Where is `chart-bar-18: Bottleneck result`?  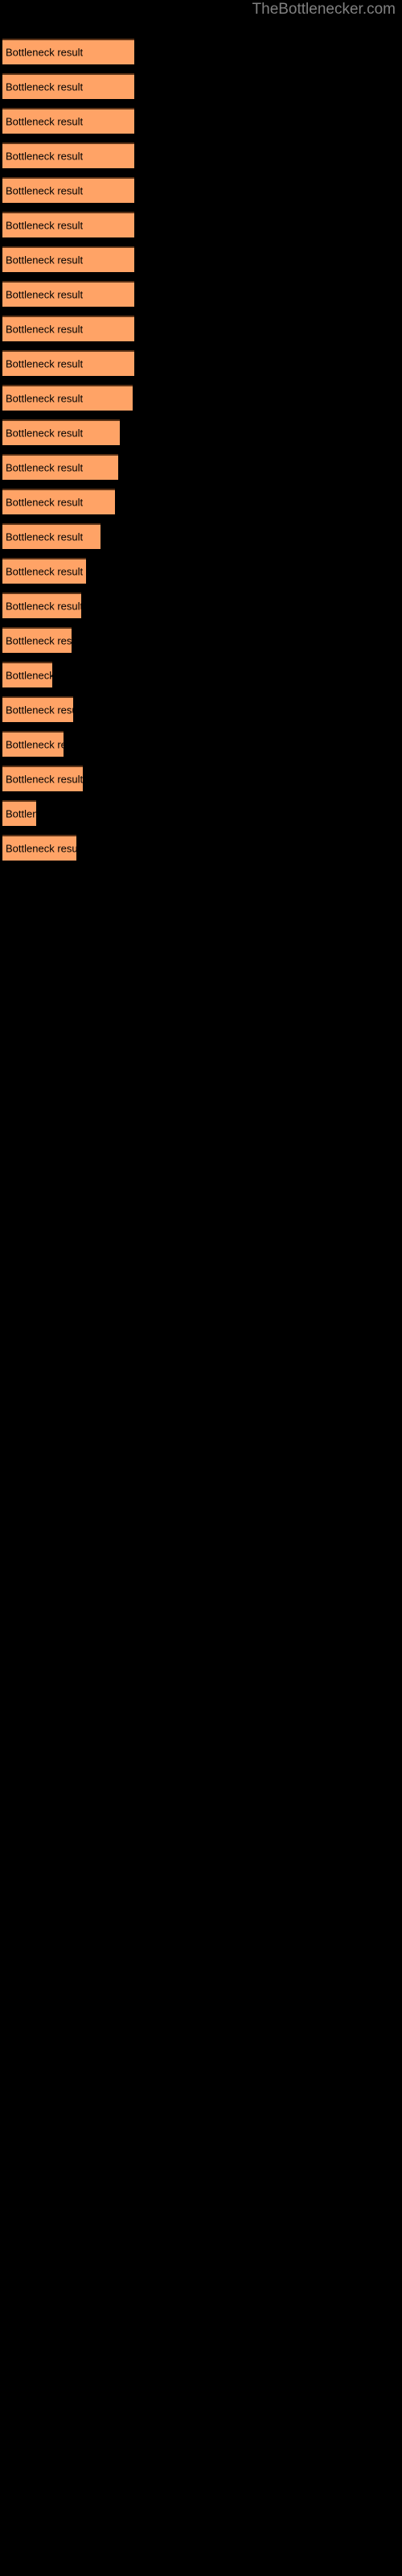 chart-bar-18: Bottleneck result is located at coordinates (37, 640).